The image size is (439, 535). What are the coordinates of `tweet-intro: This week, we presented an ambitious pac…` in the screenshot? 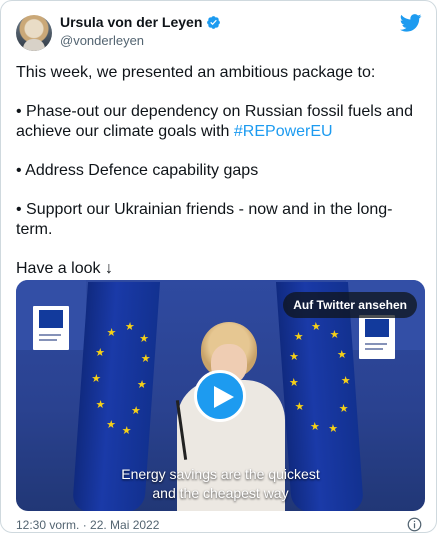 It's located at (196, 72).